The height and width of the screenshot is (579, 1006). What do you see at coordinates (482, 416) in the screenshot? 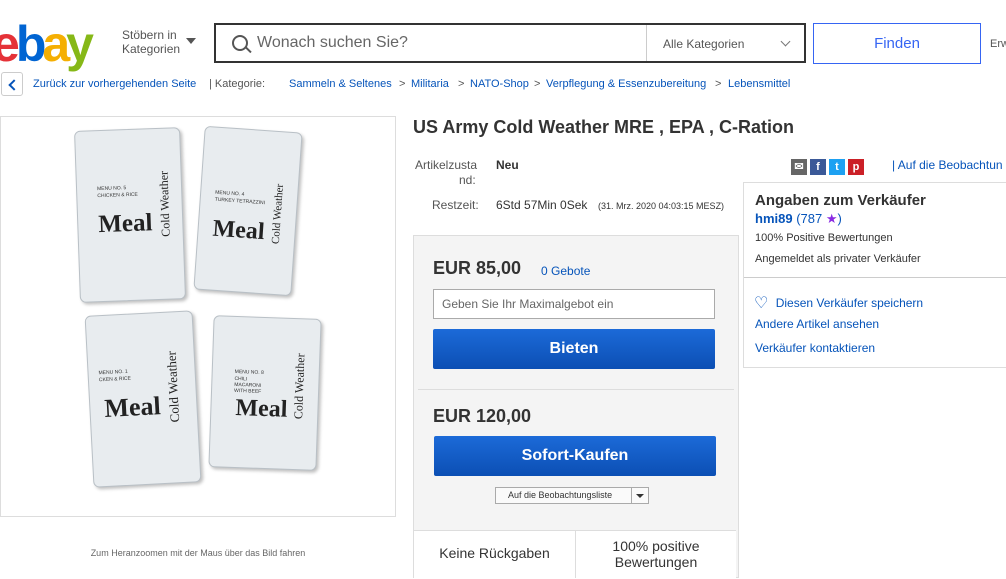
I see `buy-now-price: EUR 120,00` at bounding box center [482, 416].